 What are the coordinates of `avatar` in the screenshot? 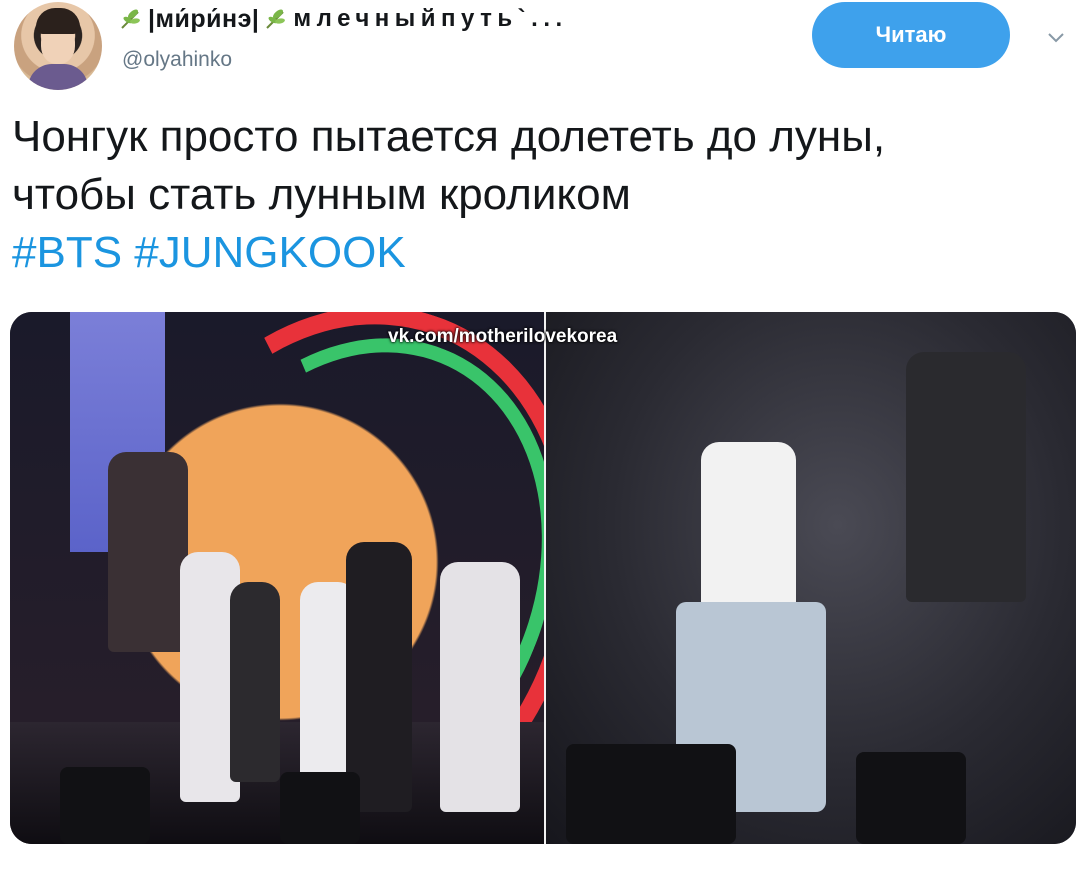 It's located at (58, 46).